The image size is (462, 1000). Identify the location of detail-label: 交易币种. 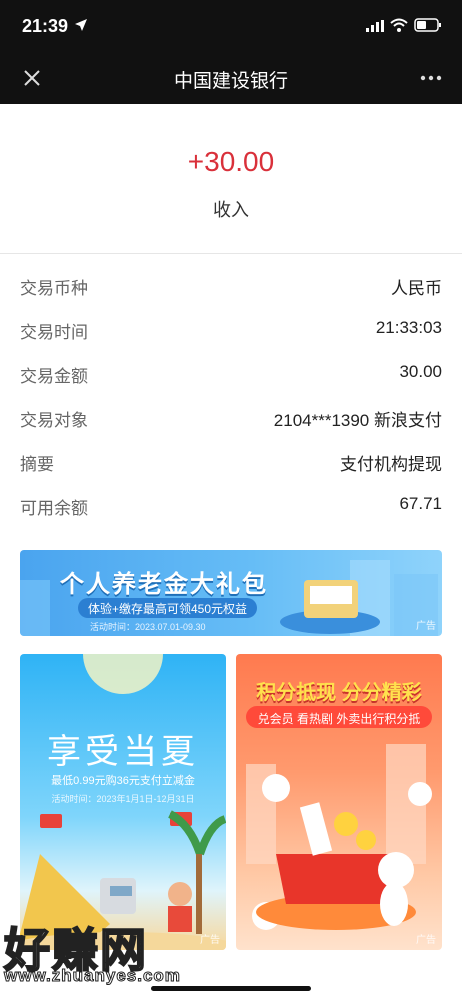
(54, 288).